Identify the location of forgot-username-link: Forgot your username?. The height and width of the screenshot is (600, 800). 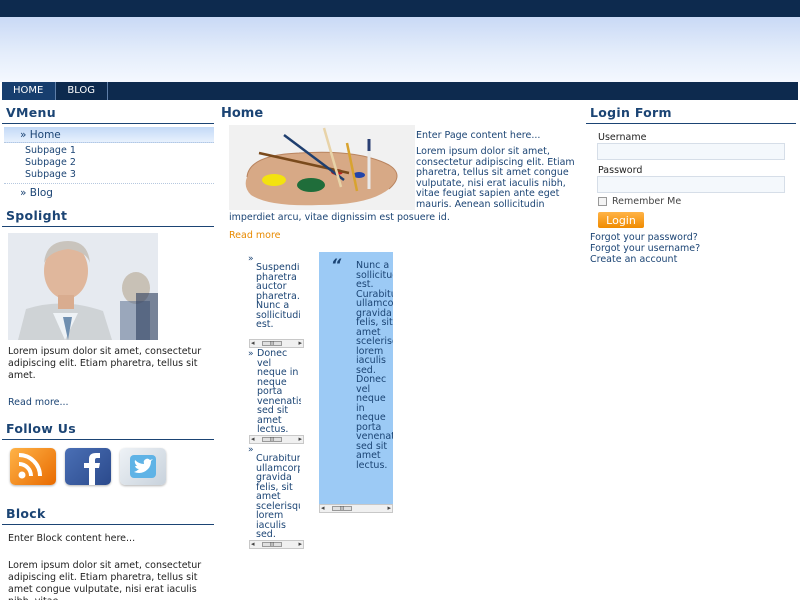
(691, 248).